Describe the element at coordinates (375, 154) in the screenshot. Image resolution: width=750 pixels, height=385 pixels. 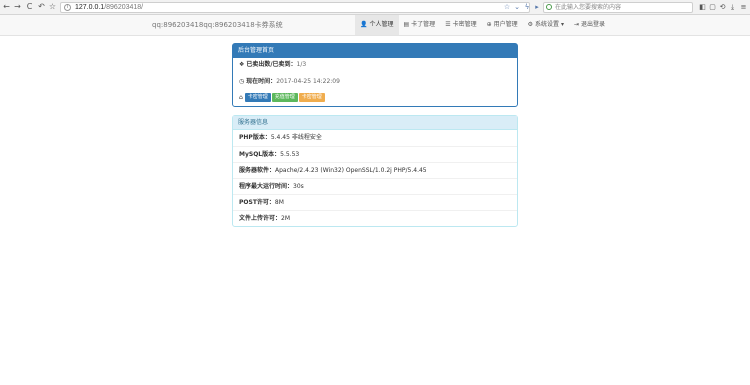
I see `list-item: MySQL版本：5.5.53` at that location.